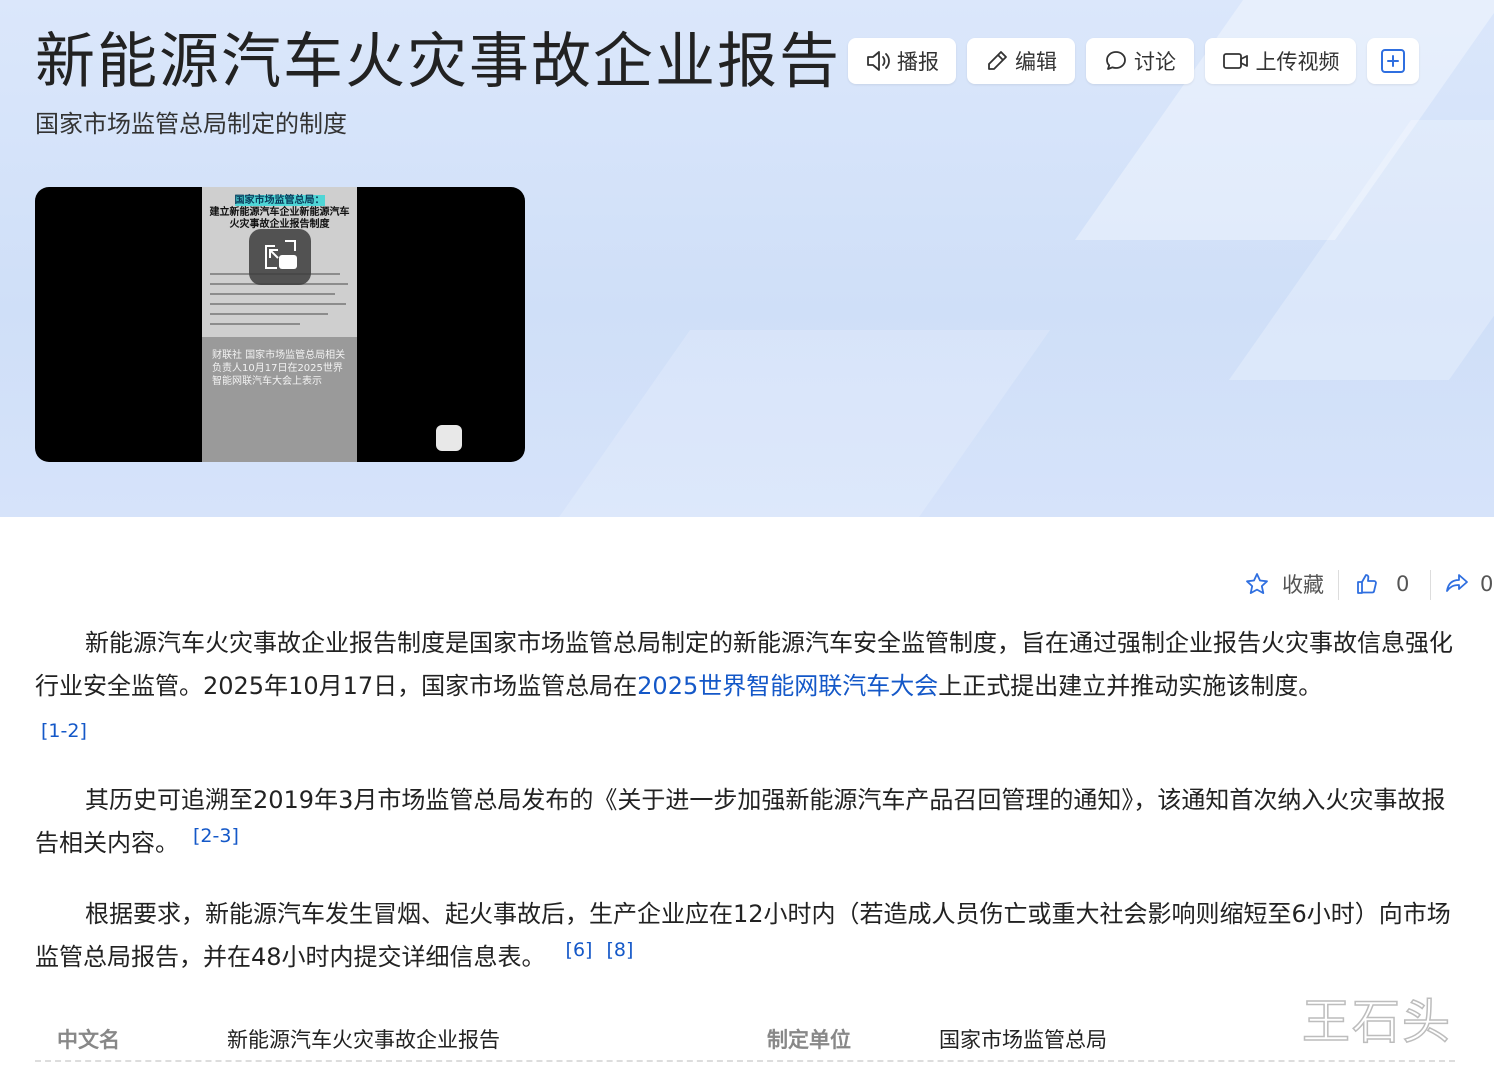  Describe the element at coordinates (800, 423) in the screenshot. I see `decor-facet` at that location.